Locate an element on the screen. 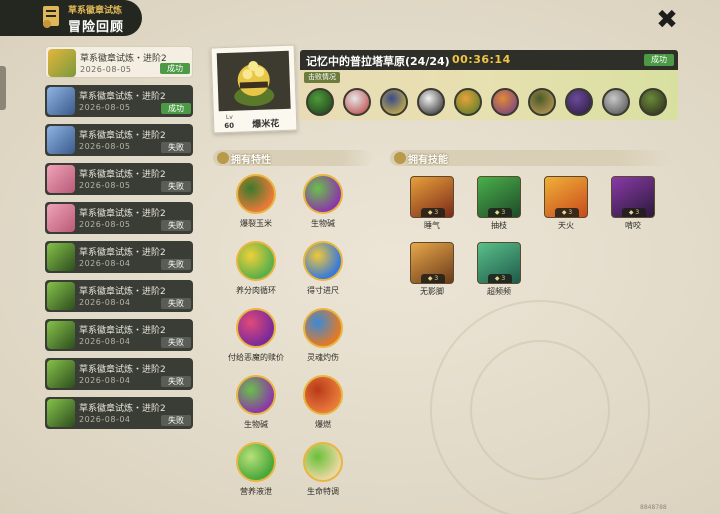 Image resolution: width=720 pixels, height=514 pixels. battle-timer: 00:36:14 is located at coordinates (481, 59).